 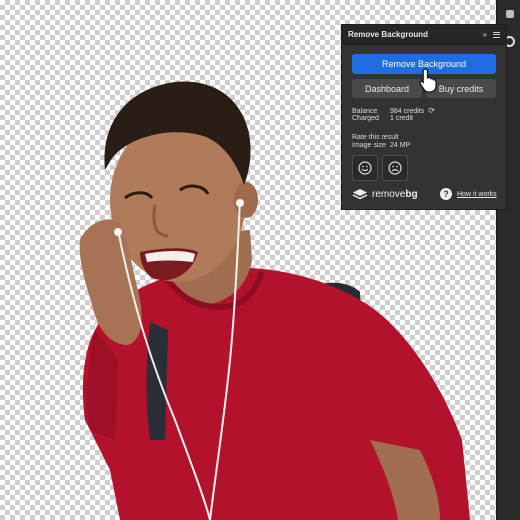 What do you see at coordinates (510, 14) in the screenshot?
I see `toolbar-item-icon` at bounding box center [510, 14].